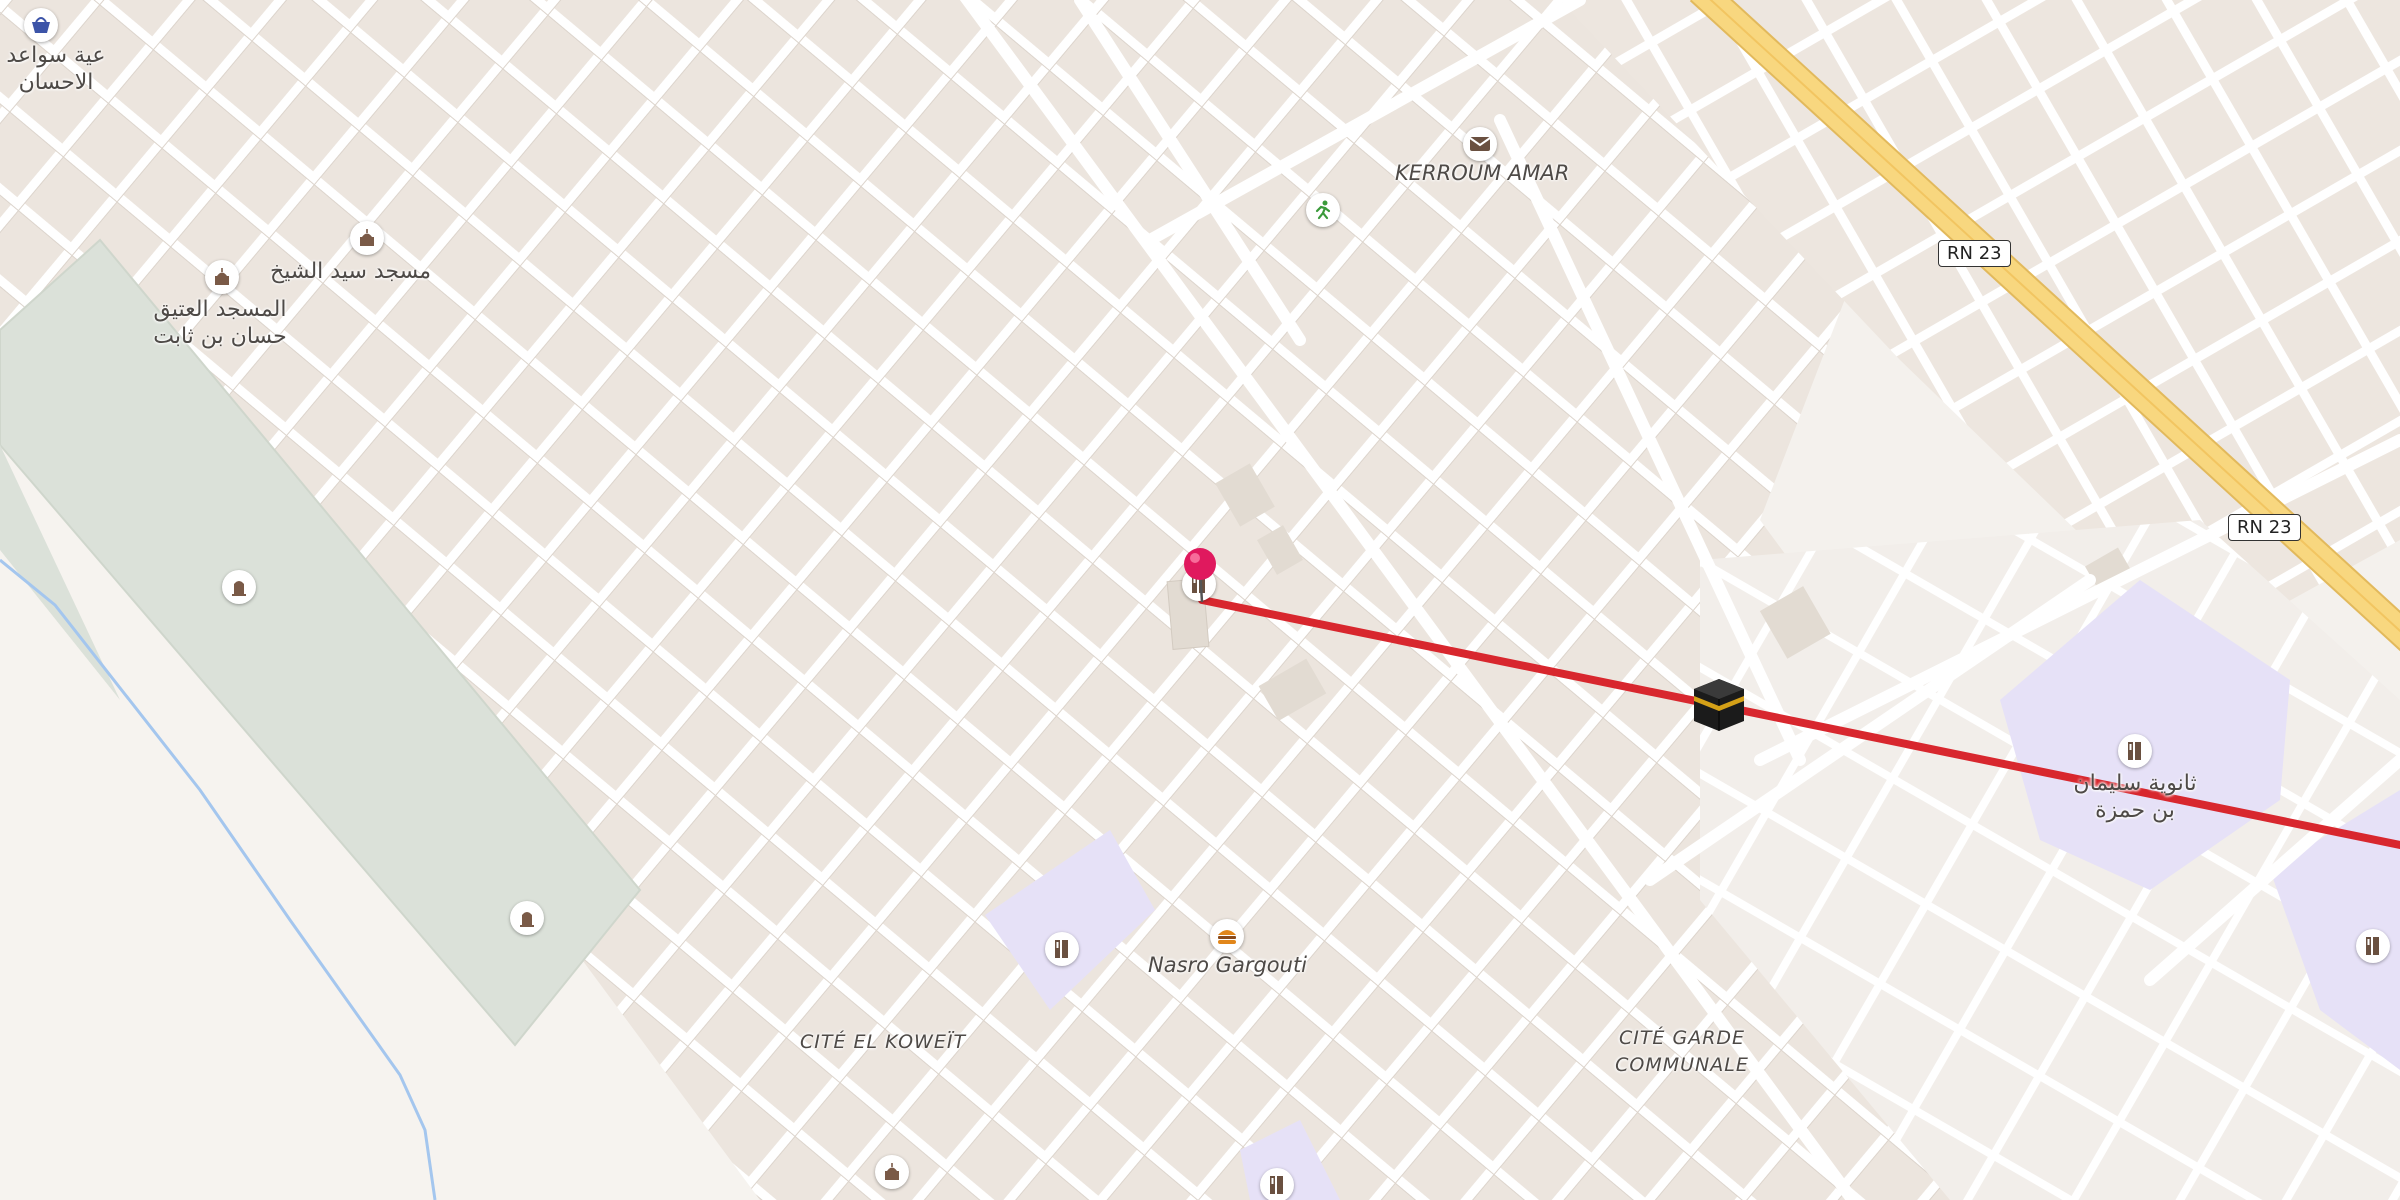 Image resolution: width=2400 pixels, height=1200 pixels. I want to click on place-label-line: المسجد العتيق, so click(220, 309).